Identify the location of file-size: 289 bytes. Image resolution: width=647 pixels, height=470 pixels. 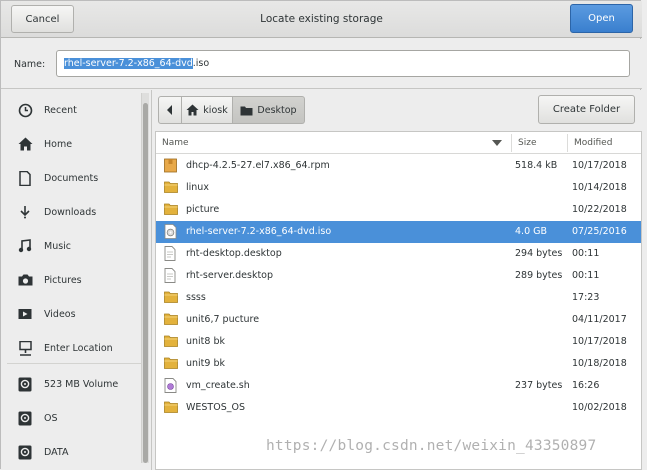
(539, 275).